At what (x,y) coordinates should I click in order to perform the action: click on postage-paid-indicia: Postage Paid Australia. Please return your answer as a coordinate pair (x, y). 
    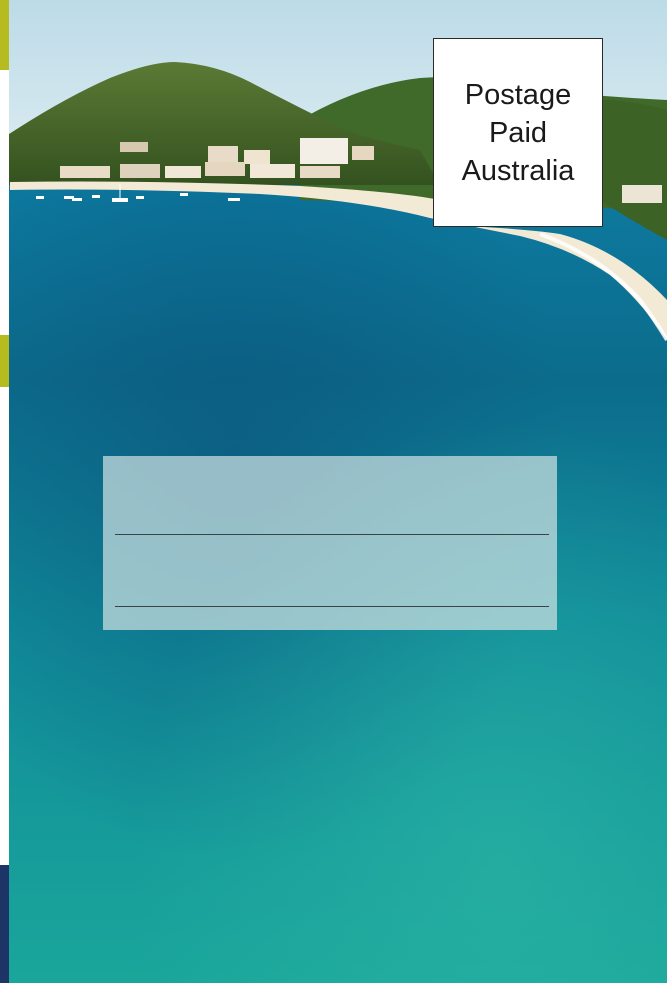
    Looking at the image, I should click on (518, 132).